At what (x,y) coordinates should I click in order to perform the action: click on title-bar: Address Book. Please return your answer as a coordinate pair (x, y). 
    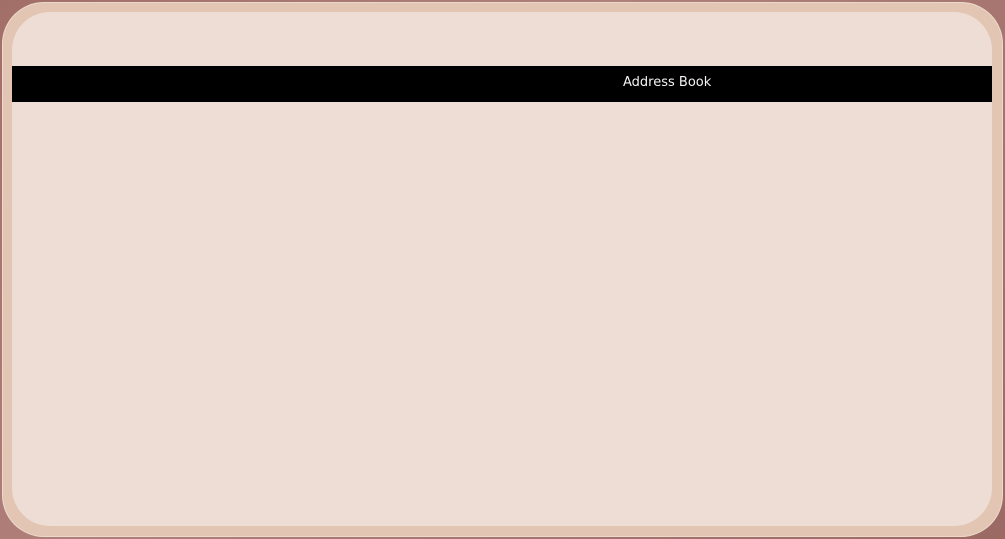
    Looking at the image, I should click on (502, 84).